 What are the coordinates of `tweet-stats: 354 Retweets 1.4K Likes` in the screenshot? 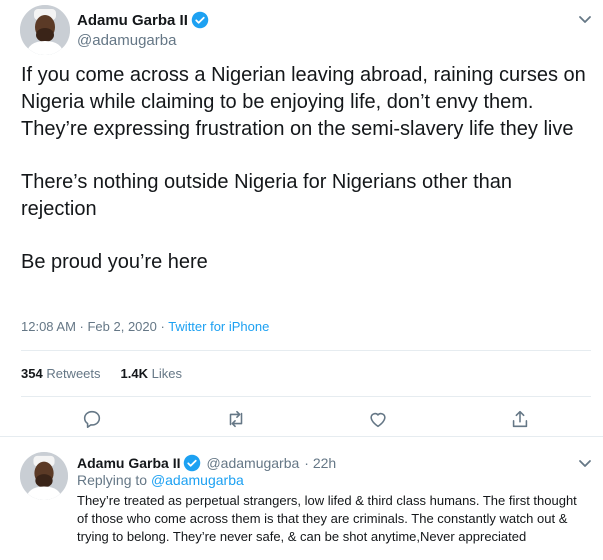 It's located at (111, 373).